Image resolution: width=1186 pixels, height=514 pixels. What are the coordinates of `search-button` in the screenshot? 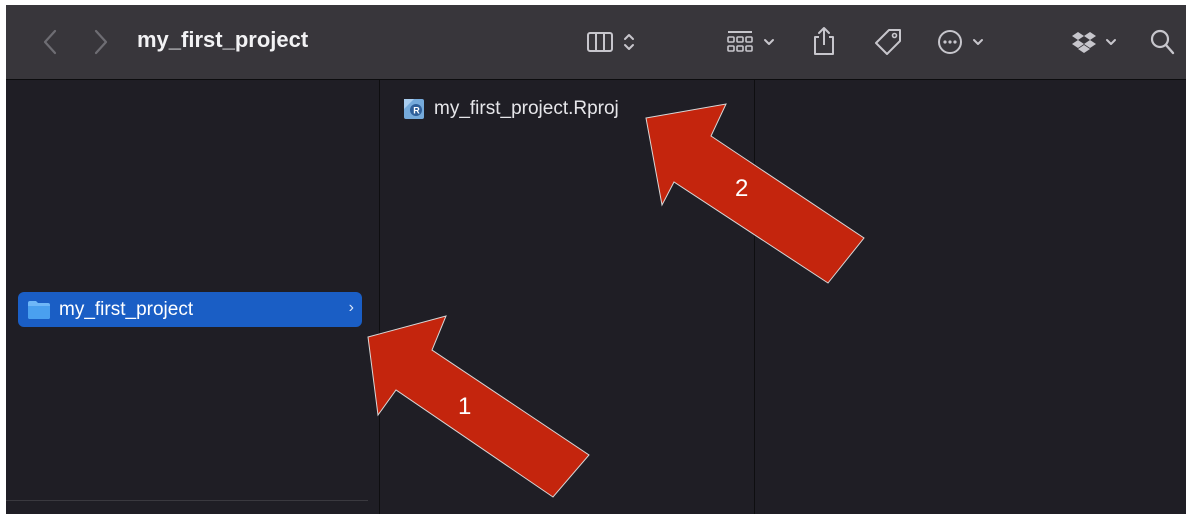 It's located at (1162, 42).